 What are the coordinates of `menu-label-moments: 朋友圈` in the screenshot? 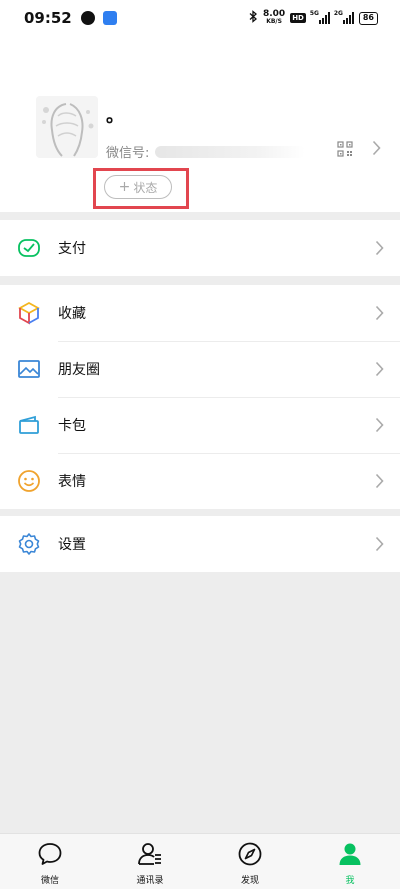 It's located at (79, 370).